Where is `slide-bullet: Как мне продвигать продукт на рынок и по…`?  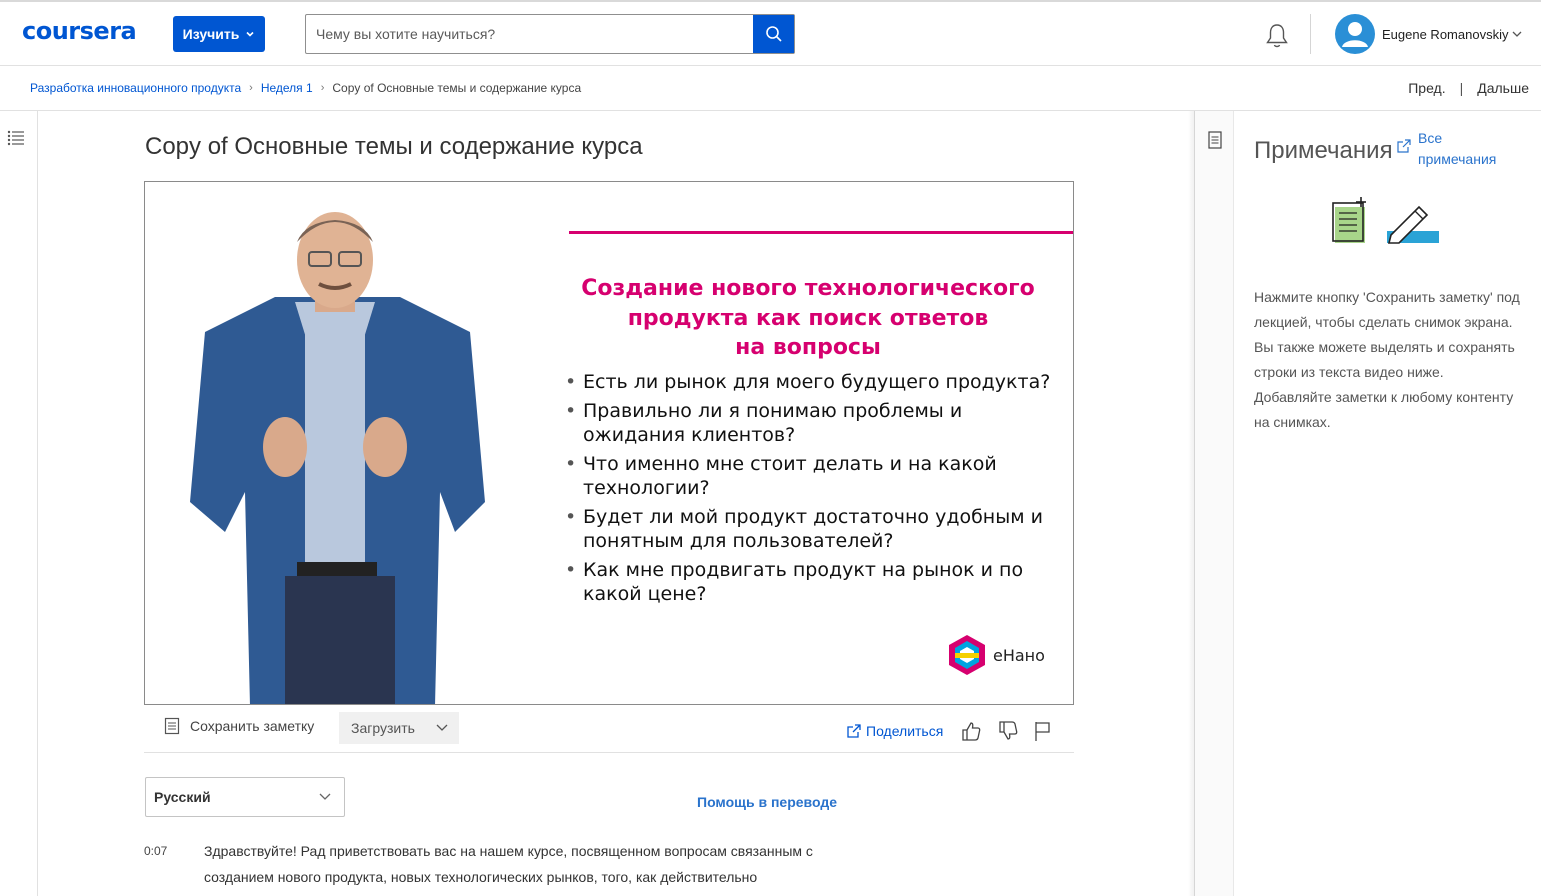 slide-bullet: Как мне продвигать продукт на рынок и по… is located at coordinates (810, 582).